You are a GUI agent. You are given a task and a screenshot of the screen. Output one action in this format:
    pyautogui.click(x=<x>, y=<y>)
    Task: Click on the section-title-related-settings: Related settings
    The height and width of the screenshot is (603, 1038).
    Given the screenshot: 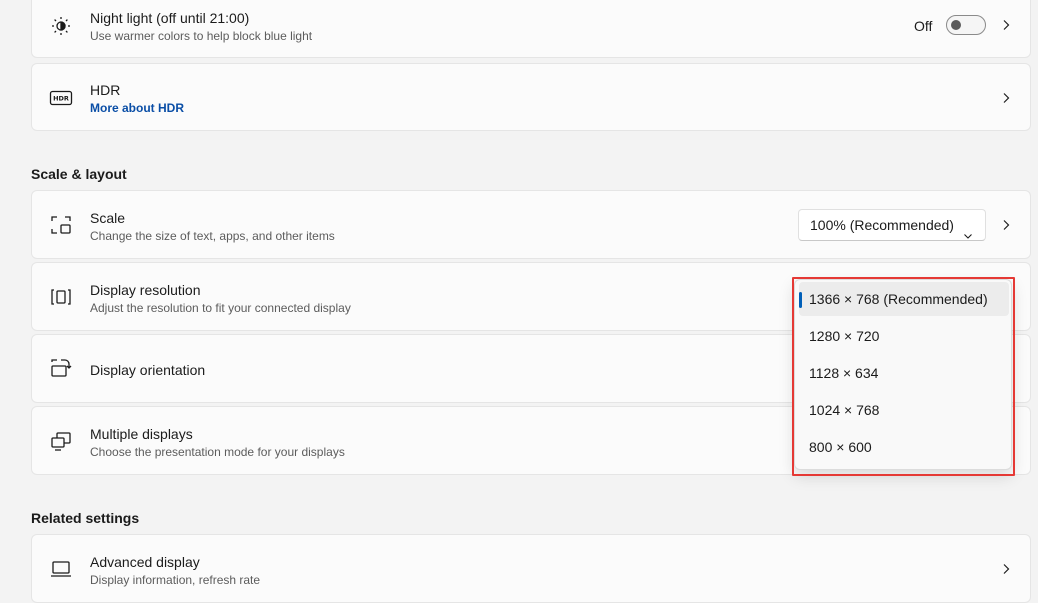 What is the action you would take?
    pyautogui.click(x=85, y=518)
    